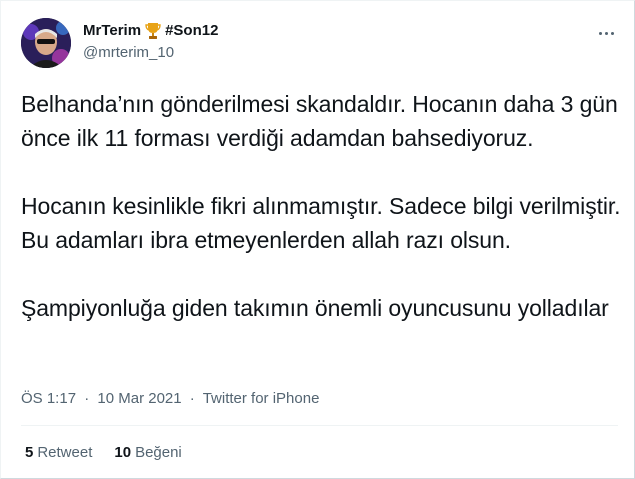 This screenshot has height=479, width=635. I want to click on tweet-source-link: Twitter for iPhone, so click(261, 398).